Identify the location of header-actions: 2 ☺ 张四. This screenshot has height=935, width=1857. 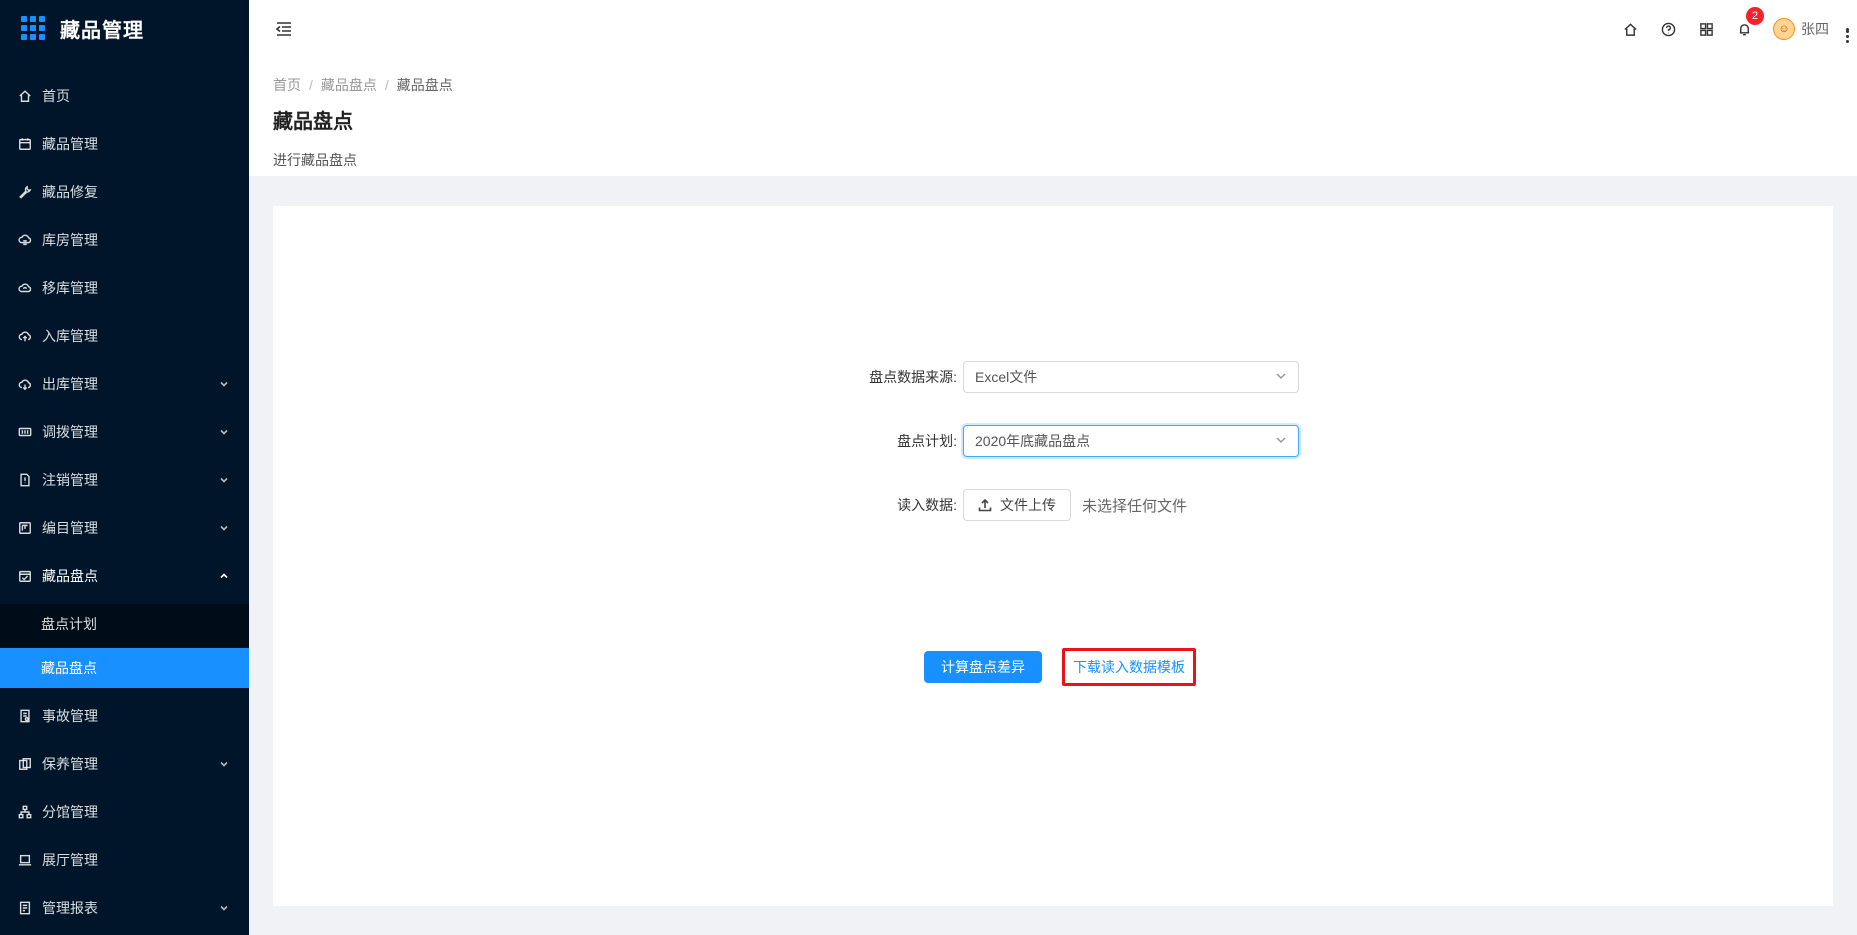
(1734, 29).